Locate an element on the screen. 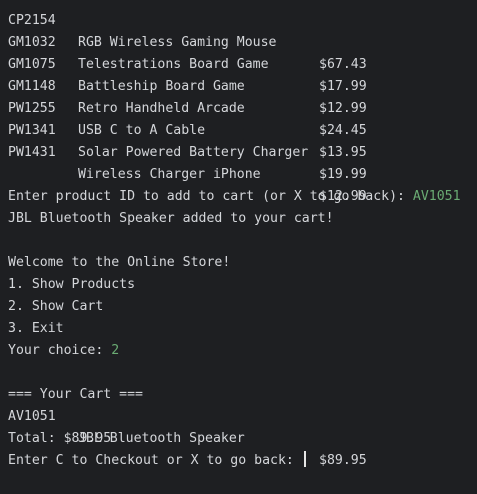 The image size is (477, 494). cart-header: === Your Cart === is located at coordinates (238, 382).